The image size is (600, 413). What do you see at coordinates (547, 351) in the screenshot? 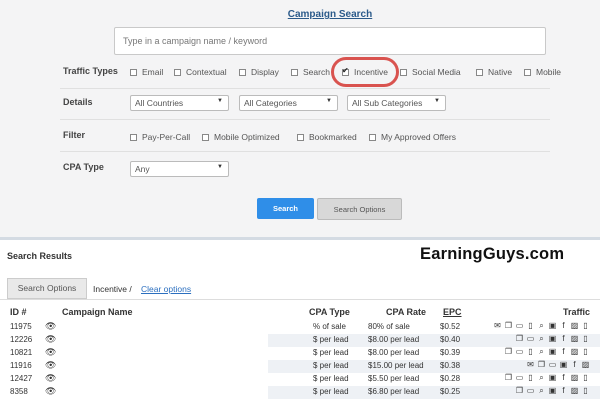
I see `traffic-icons: ❐ ▭ ▯ ⌕ ▣ f ▨ ▯` at bounding box center [547, 351].